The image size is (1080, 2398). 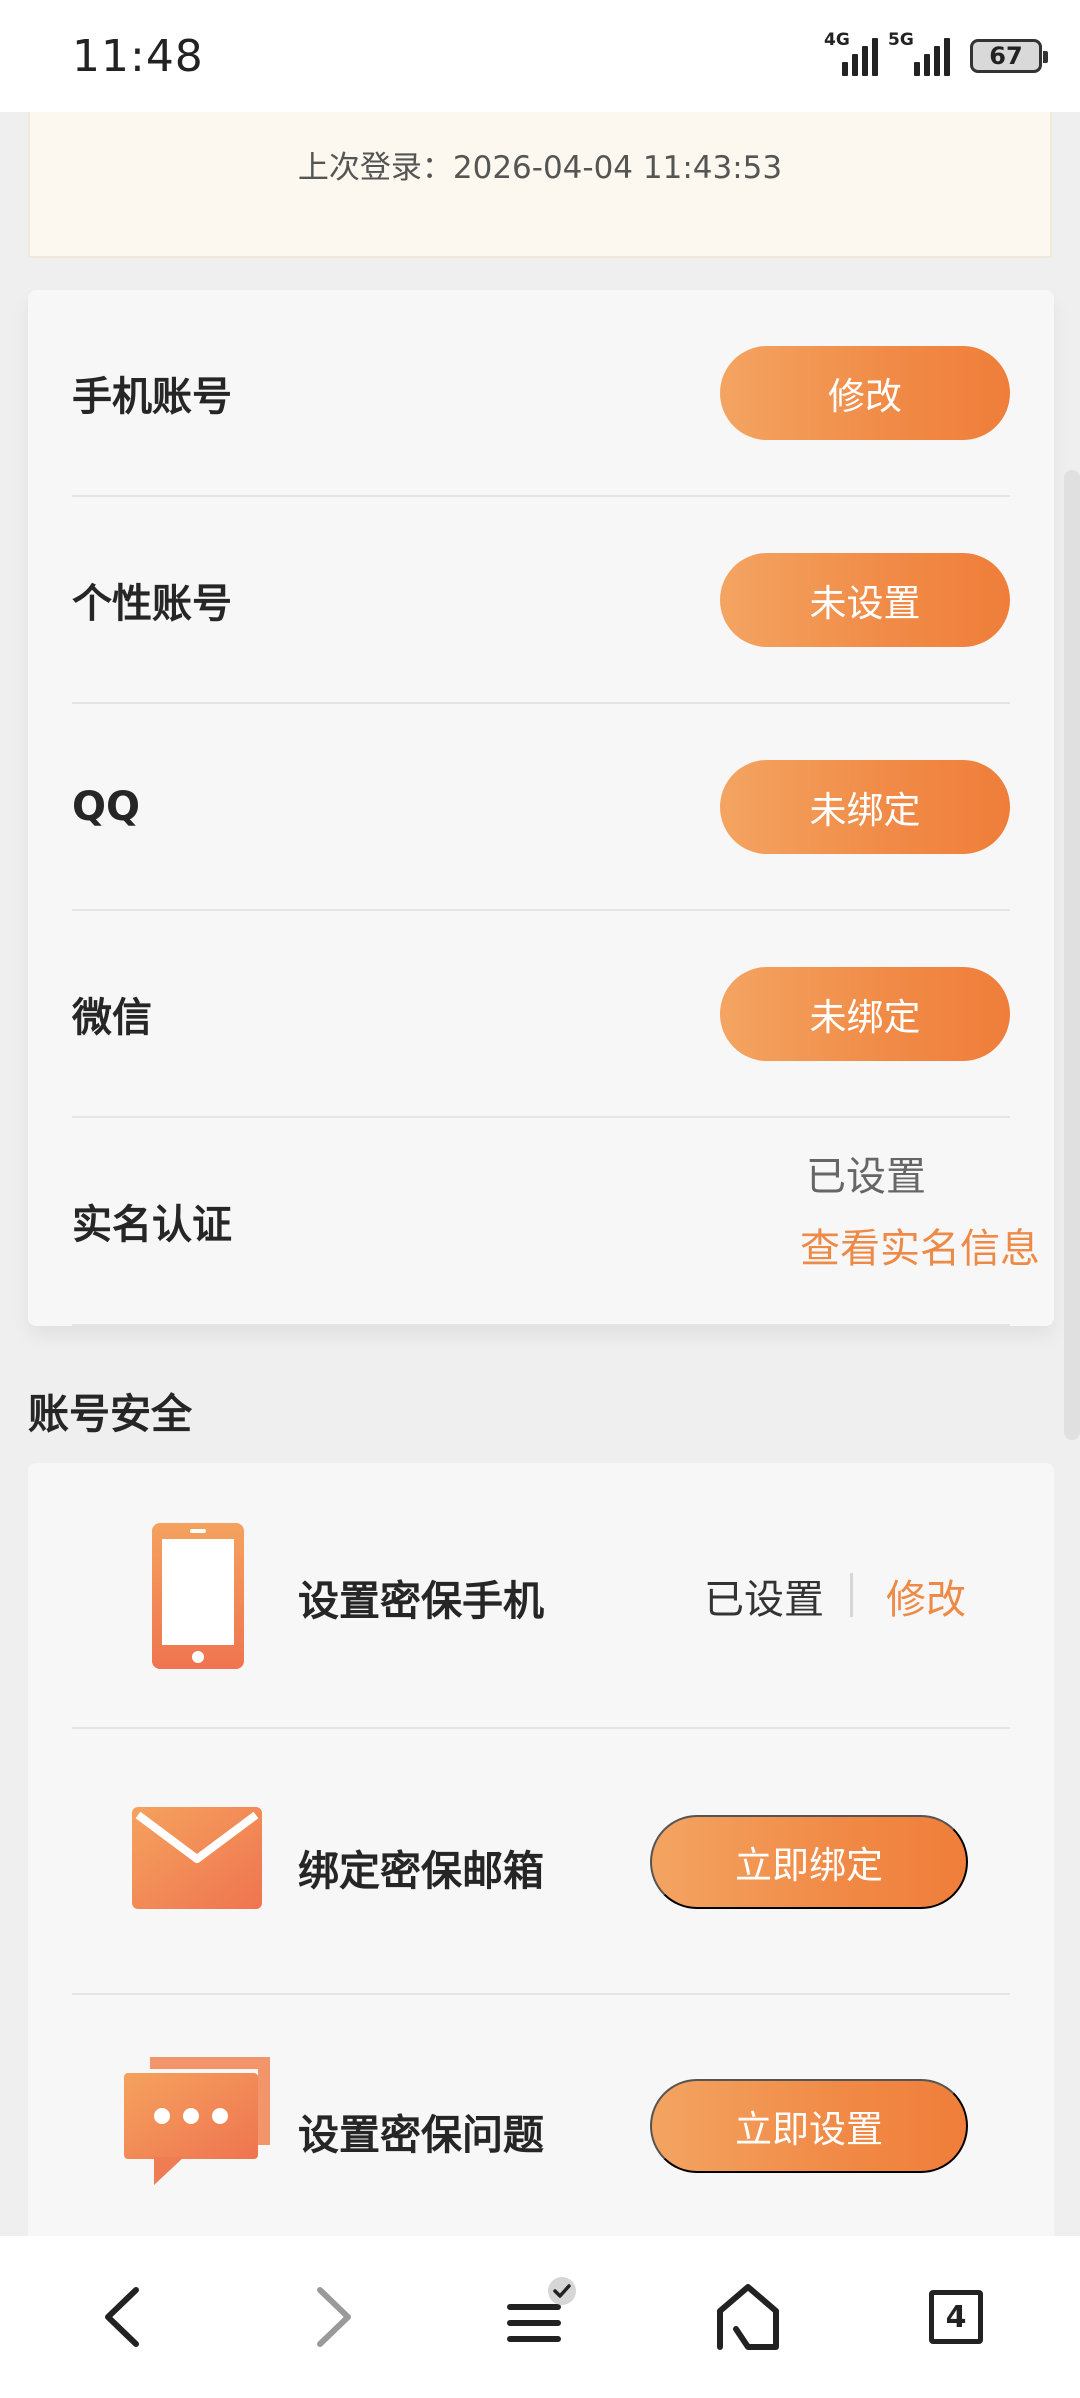 What do you see at coordinates (1072, 955) in the screenshot?
I see `scrollbar` at bounding box center [1072, 955].